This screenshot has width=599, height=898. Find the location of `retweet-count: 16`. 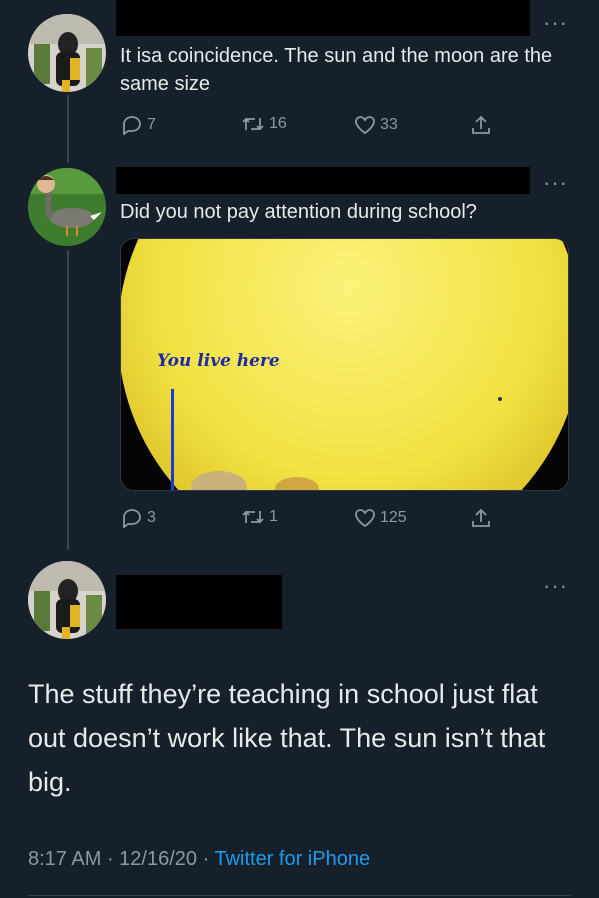

retweet-count: 16 is located at coordinates (278, 123).